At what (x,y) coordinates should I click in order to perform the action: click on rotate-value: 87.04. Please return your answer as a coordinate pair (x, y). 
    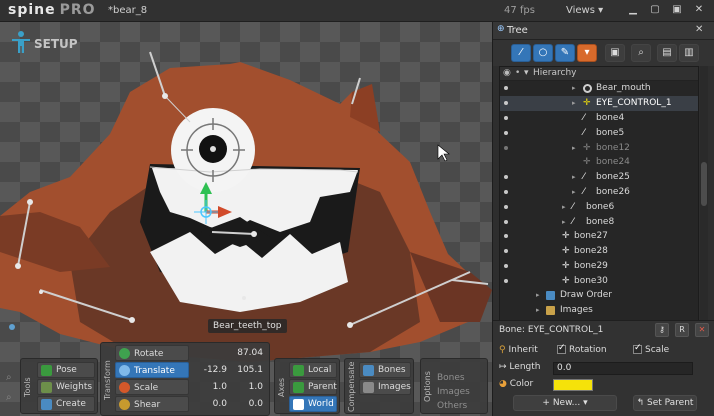
    Looking at the image, I should click on (245, 353).